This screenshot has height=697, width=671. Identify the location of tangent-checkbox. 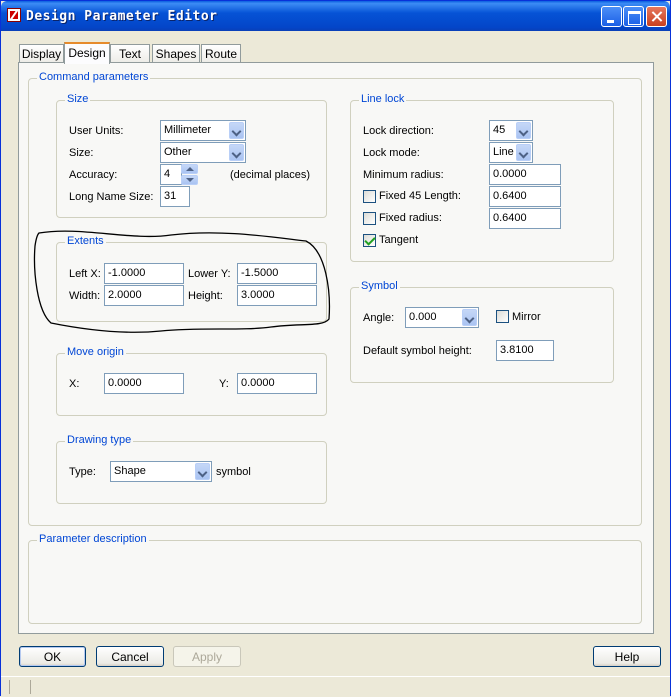
(369, 240).